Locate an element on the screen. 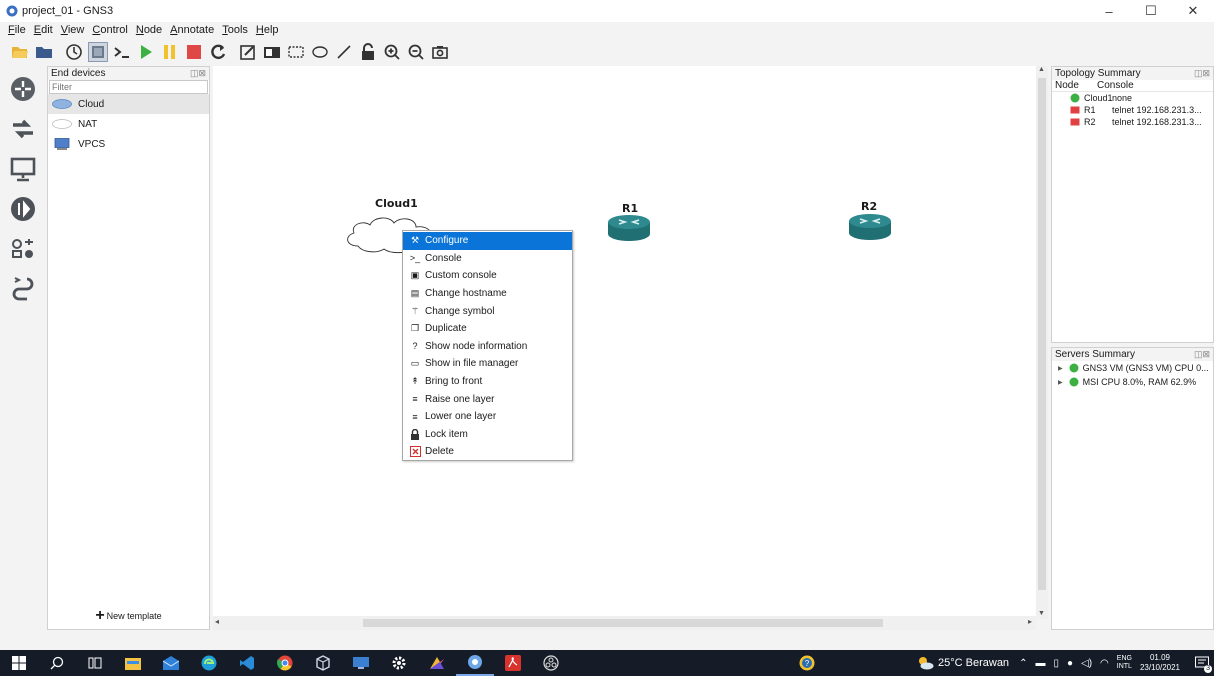 The height and width of the screenshot is (676, 1214). menu-item-custom-console: ▣ Custom console is located at coordinates (487, 276).